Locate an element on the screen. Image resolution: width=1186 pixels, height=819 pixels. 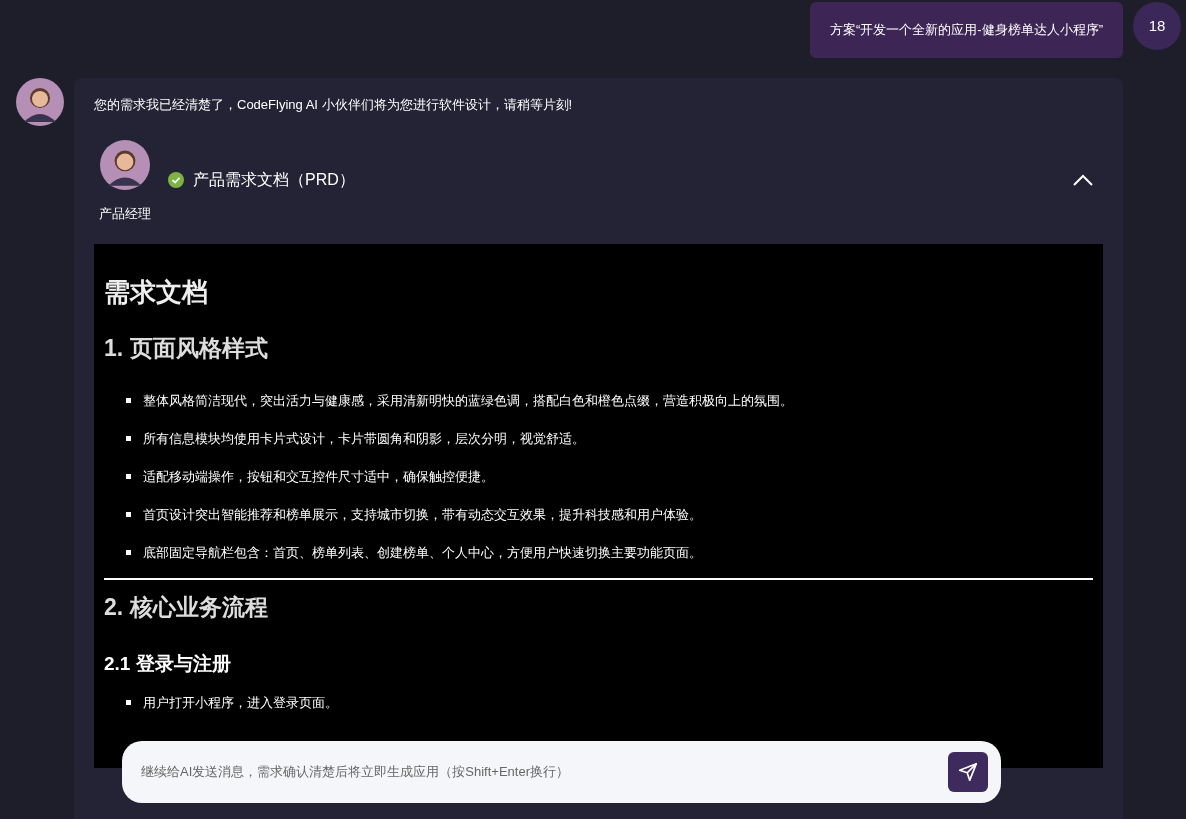
message-input: 继续给AI发送消息，需求确认清楚后将立即生成应用（按Shift+Enter换行） is located at coordinates (544, 772).